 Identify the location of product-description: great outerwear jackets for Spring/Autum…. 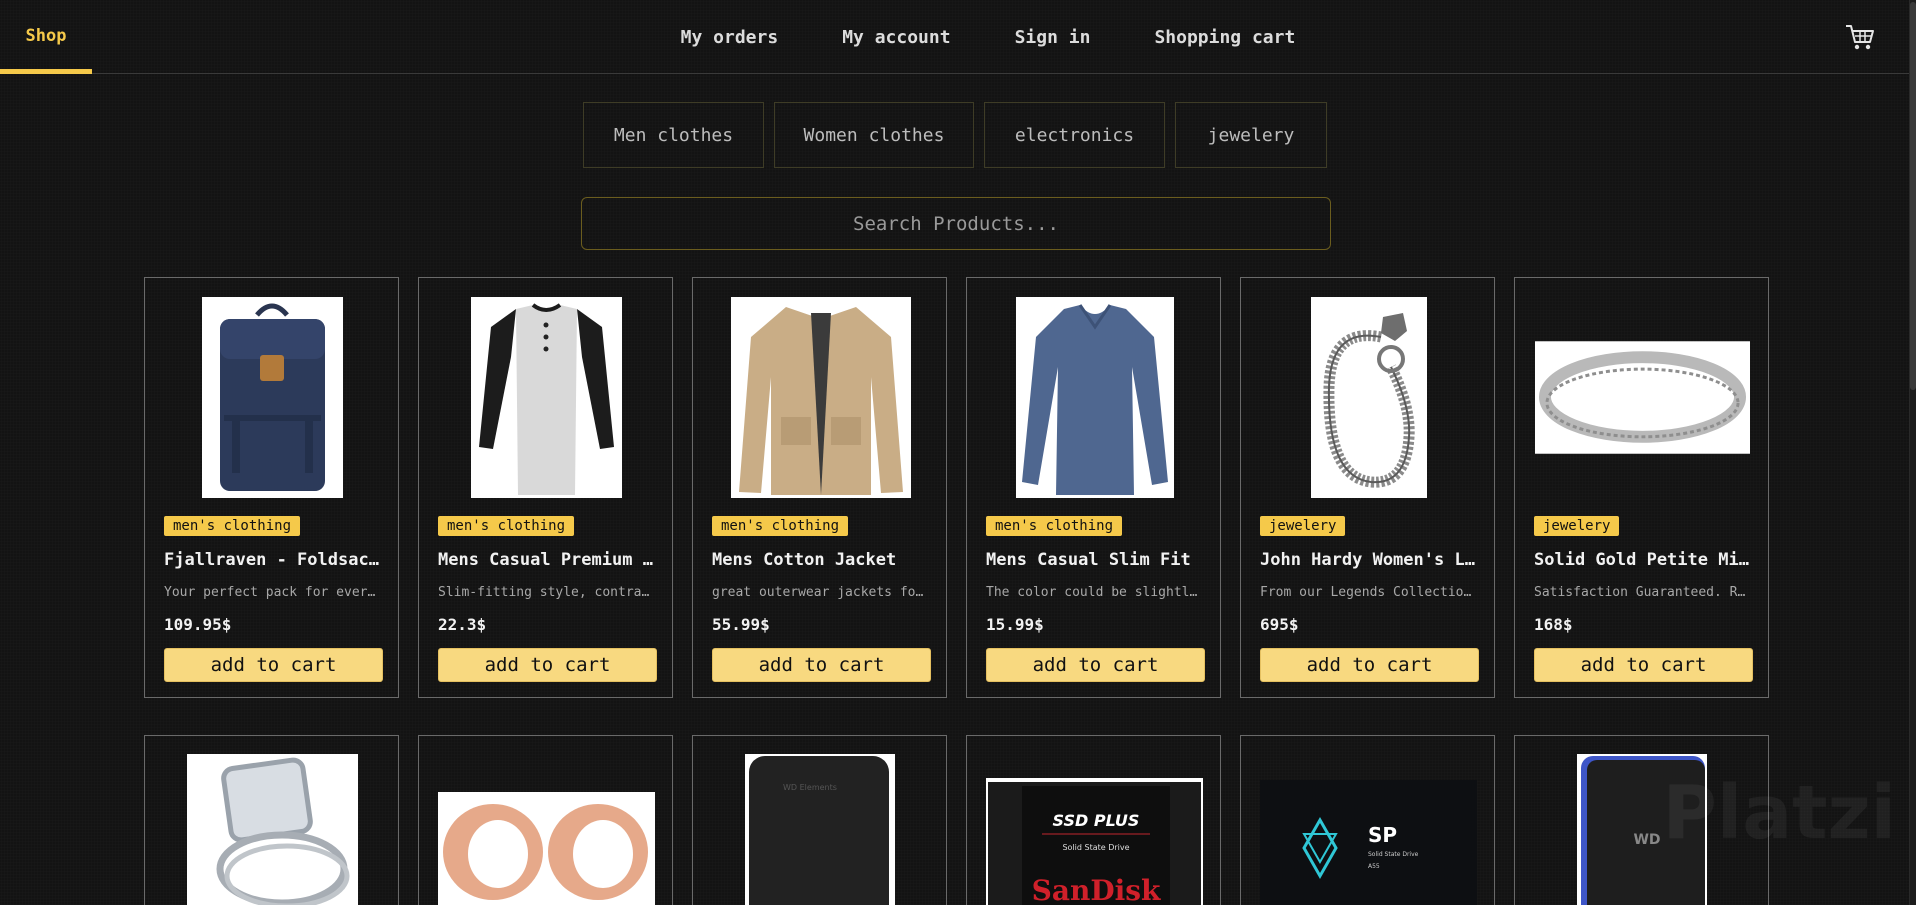
(821, 592).